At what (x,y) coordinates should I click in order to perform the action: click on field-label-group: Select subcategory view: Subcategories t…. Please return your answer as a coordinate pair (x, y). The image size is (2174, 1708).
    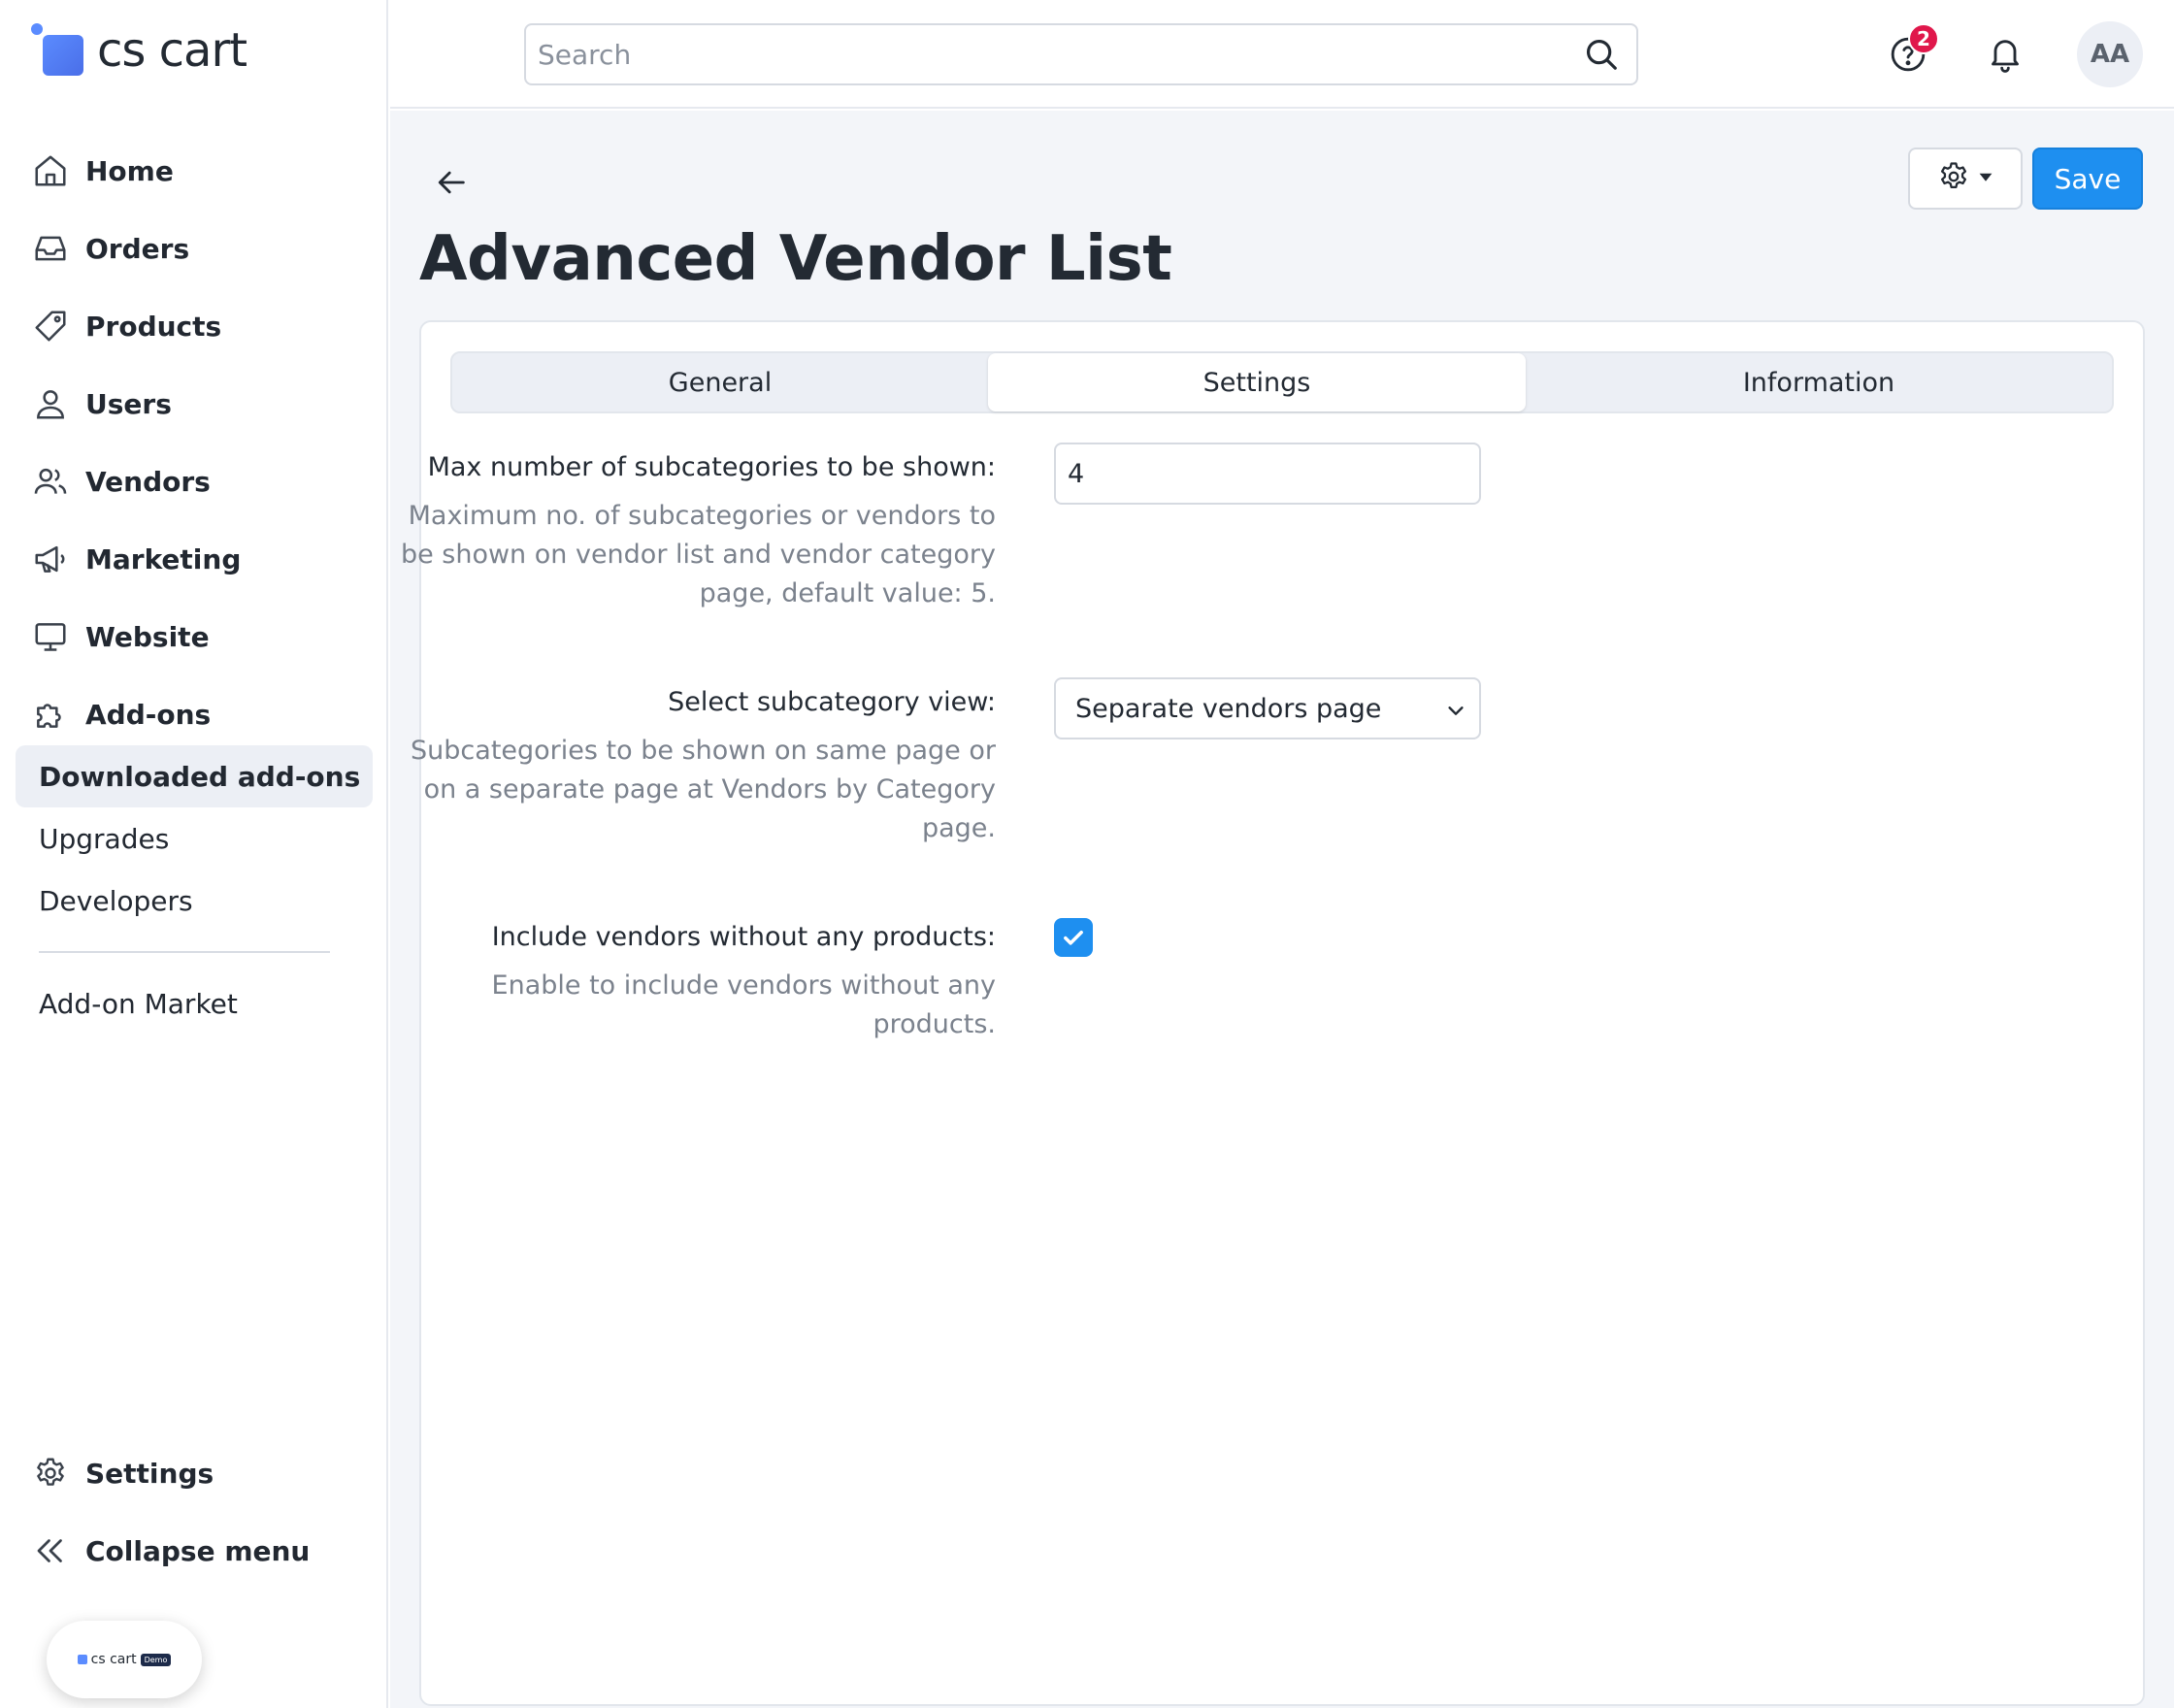
    Looking at the image, I should click on (695, 765).